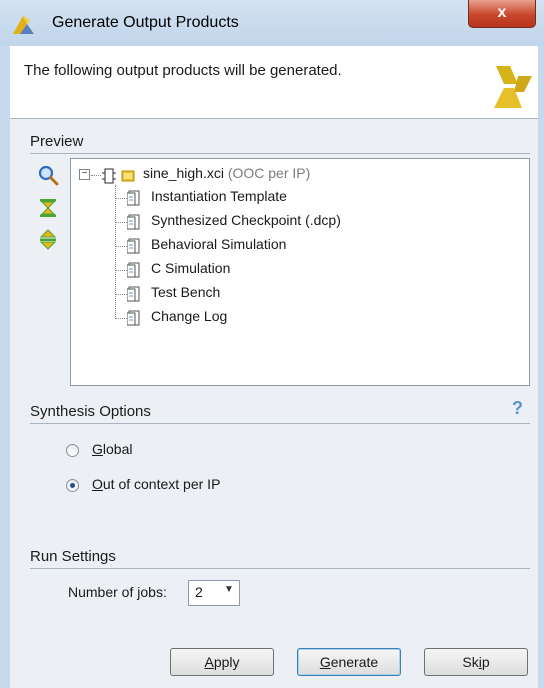  I want to click on number-of-jobs-select: 2 ▼, so click(214, 593).